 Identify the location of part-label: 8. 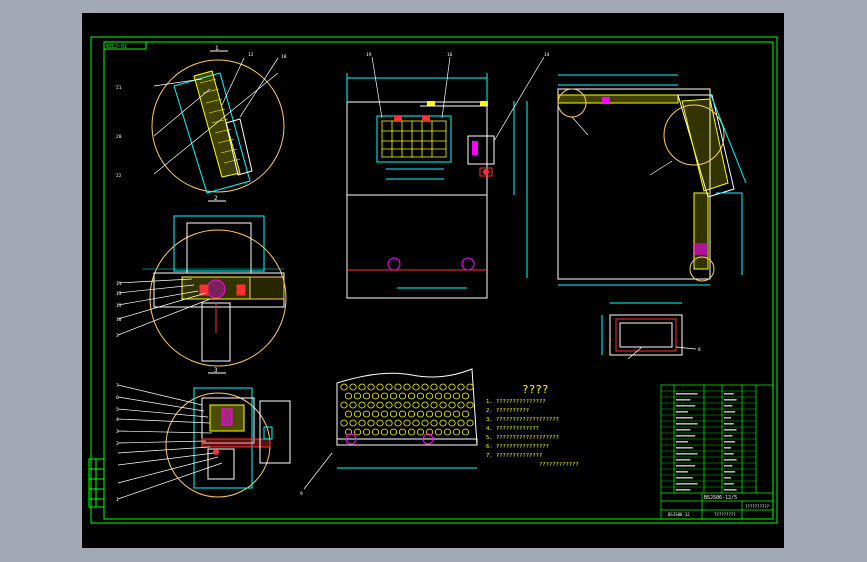
(699, 350).